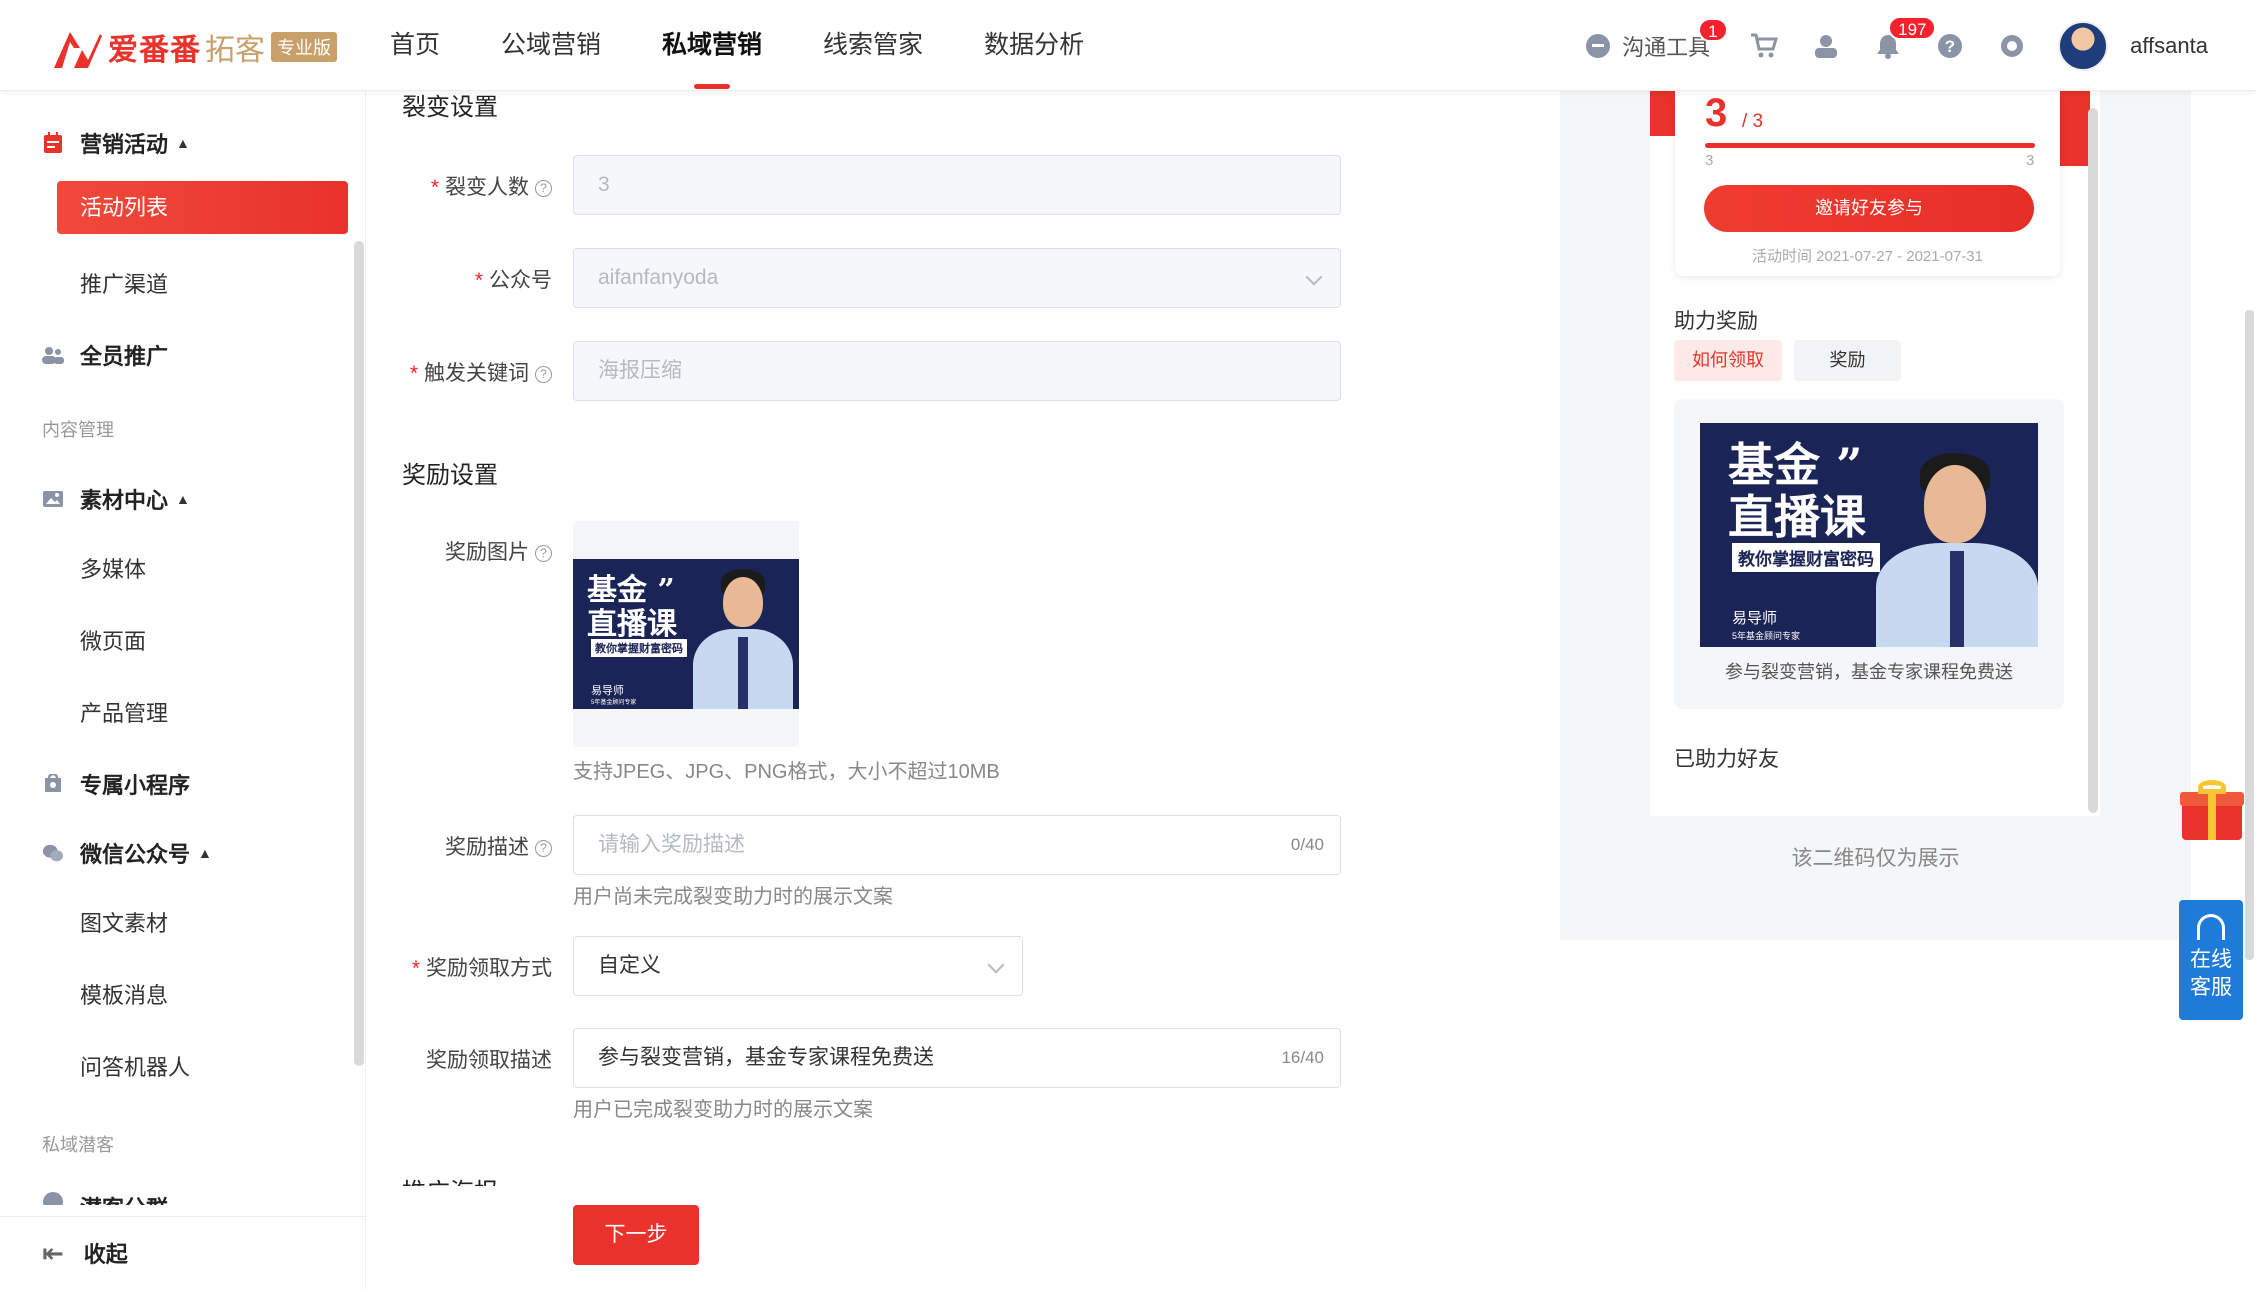 Image resolution: width=2256 pixels, height=1289 pixels. Describe the element at coordinates (135, 1066) in the screenshot. I see `sidebar-item-qa-bot: 问答机器人` at that location.